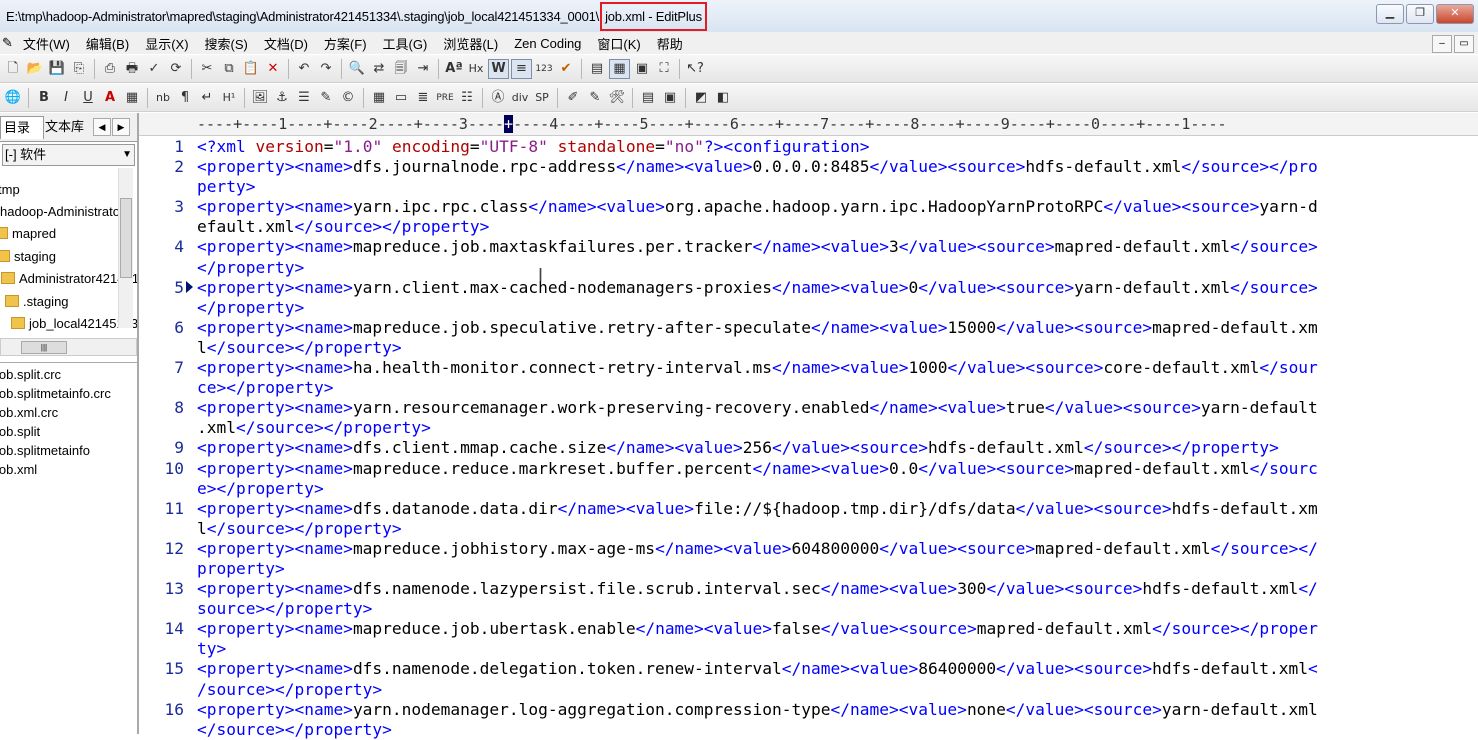 The width and height of the screenshot is (1478, 740). Describe the element at coordinates (701, 98) in the screenshot. I see `color-picker-icon: ◩` at that location.